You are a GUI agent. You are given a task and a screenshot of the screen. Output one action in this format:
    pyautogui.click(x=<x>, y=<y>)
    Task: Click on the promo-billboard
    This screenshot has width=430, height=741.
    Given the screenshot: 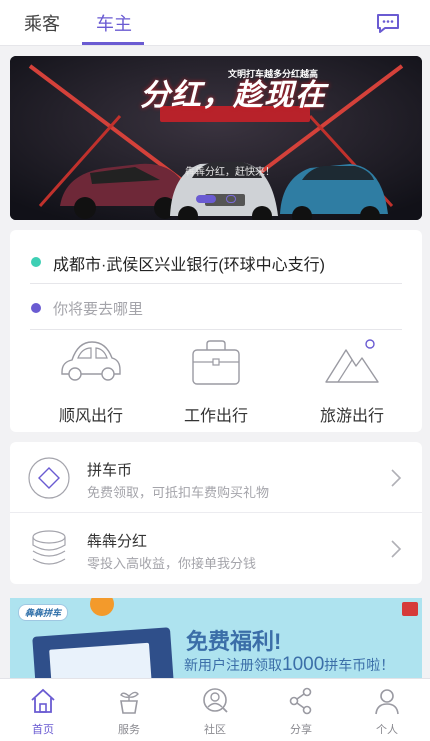 What is the action you would take?
    pyautogui.click(x=103, y=652)
    